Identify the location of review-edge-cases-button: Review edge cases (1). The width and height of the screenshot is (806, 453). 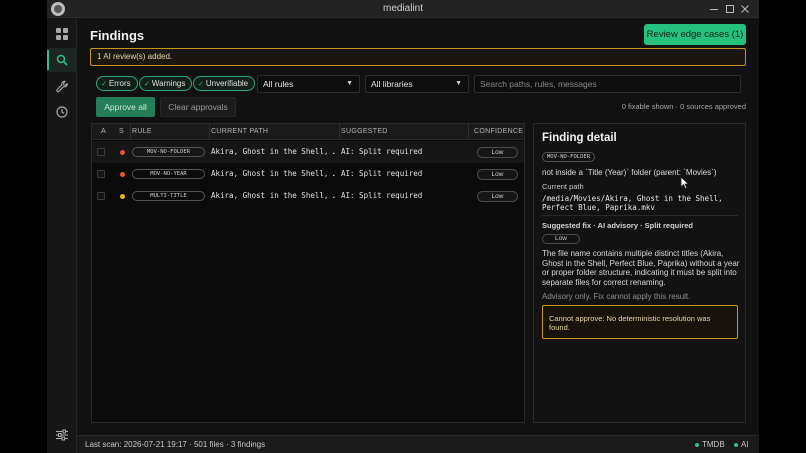
(695, 34).